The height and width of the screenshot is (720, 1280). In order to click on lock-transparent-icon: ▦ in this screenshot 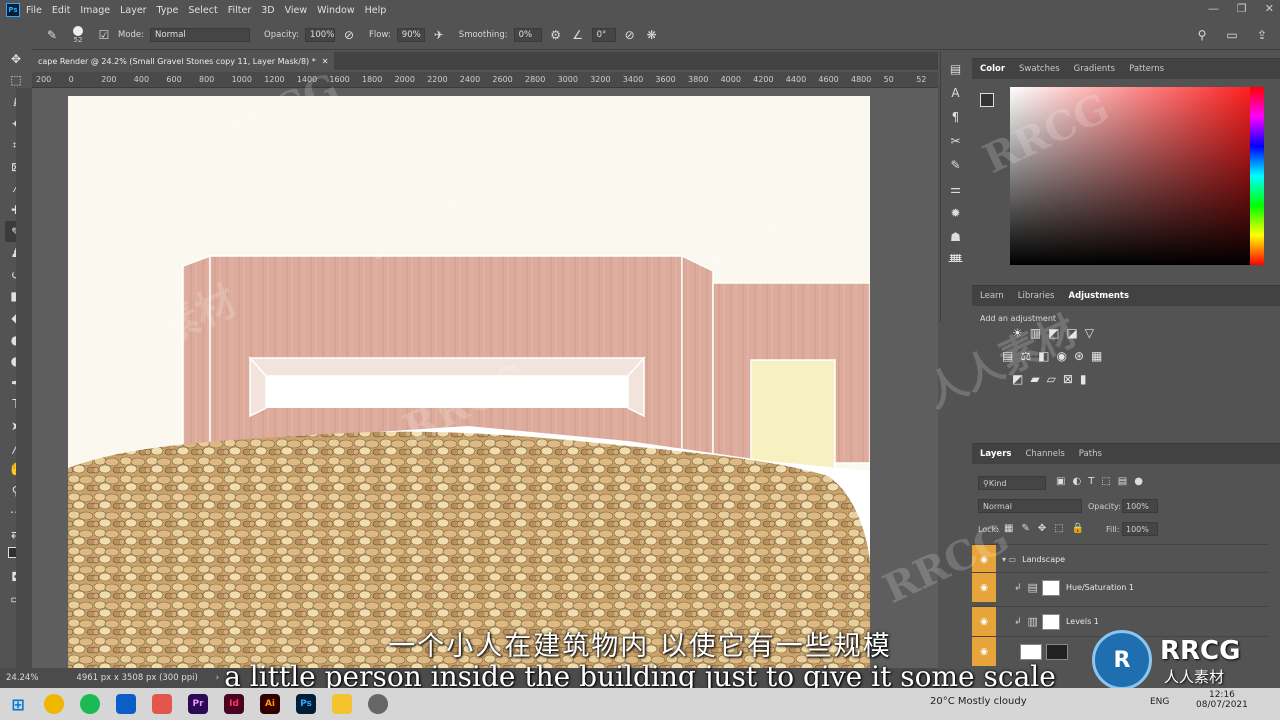, I will do `click(1008, 528)`.